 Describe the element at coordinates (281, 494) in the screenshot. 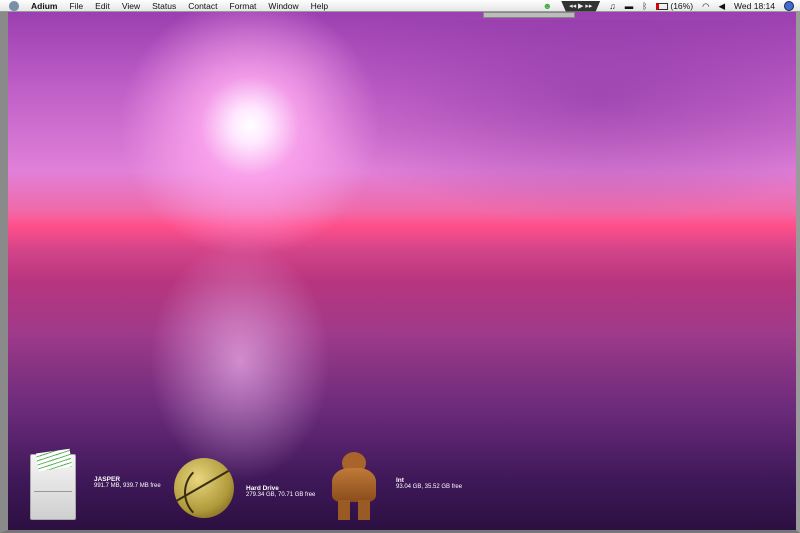

I see `drive-info: 279.34 GB, 70.71 GB free` at that location.